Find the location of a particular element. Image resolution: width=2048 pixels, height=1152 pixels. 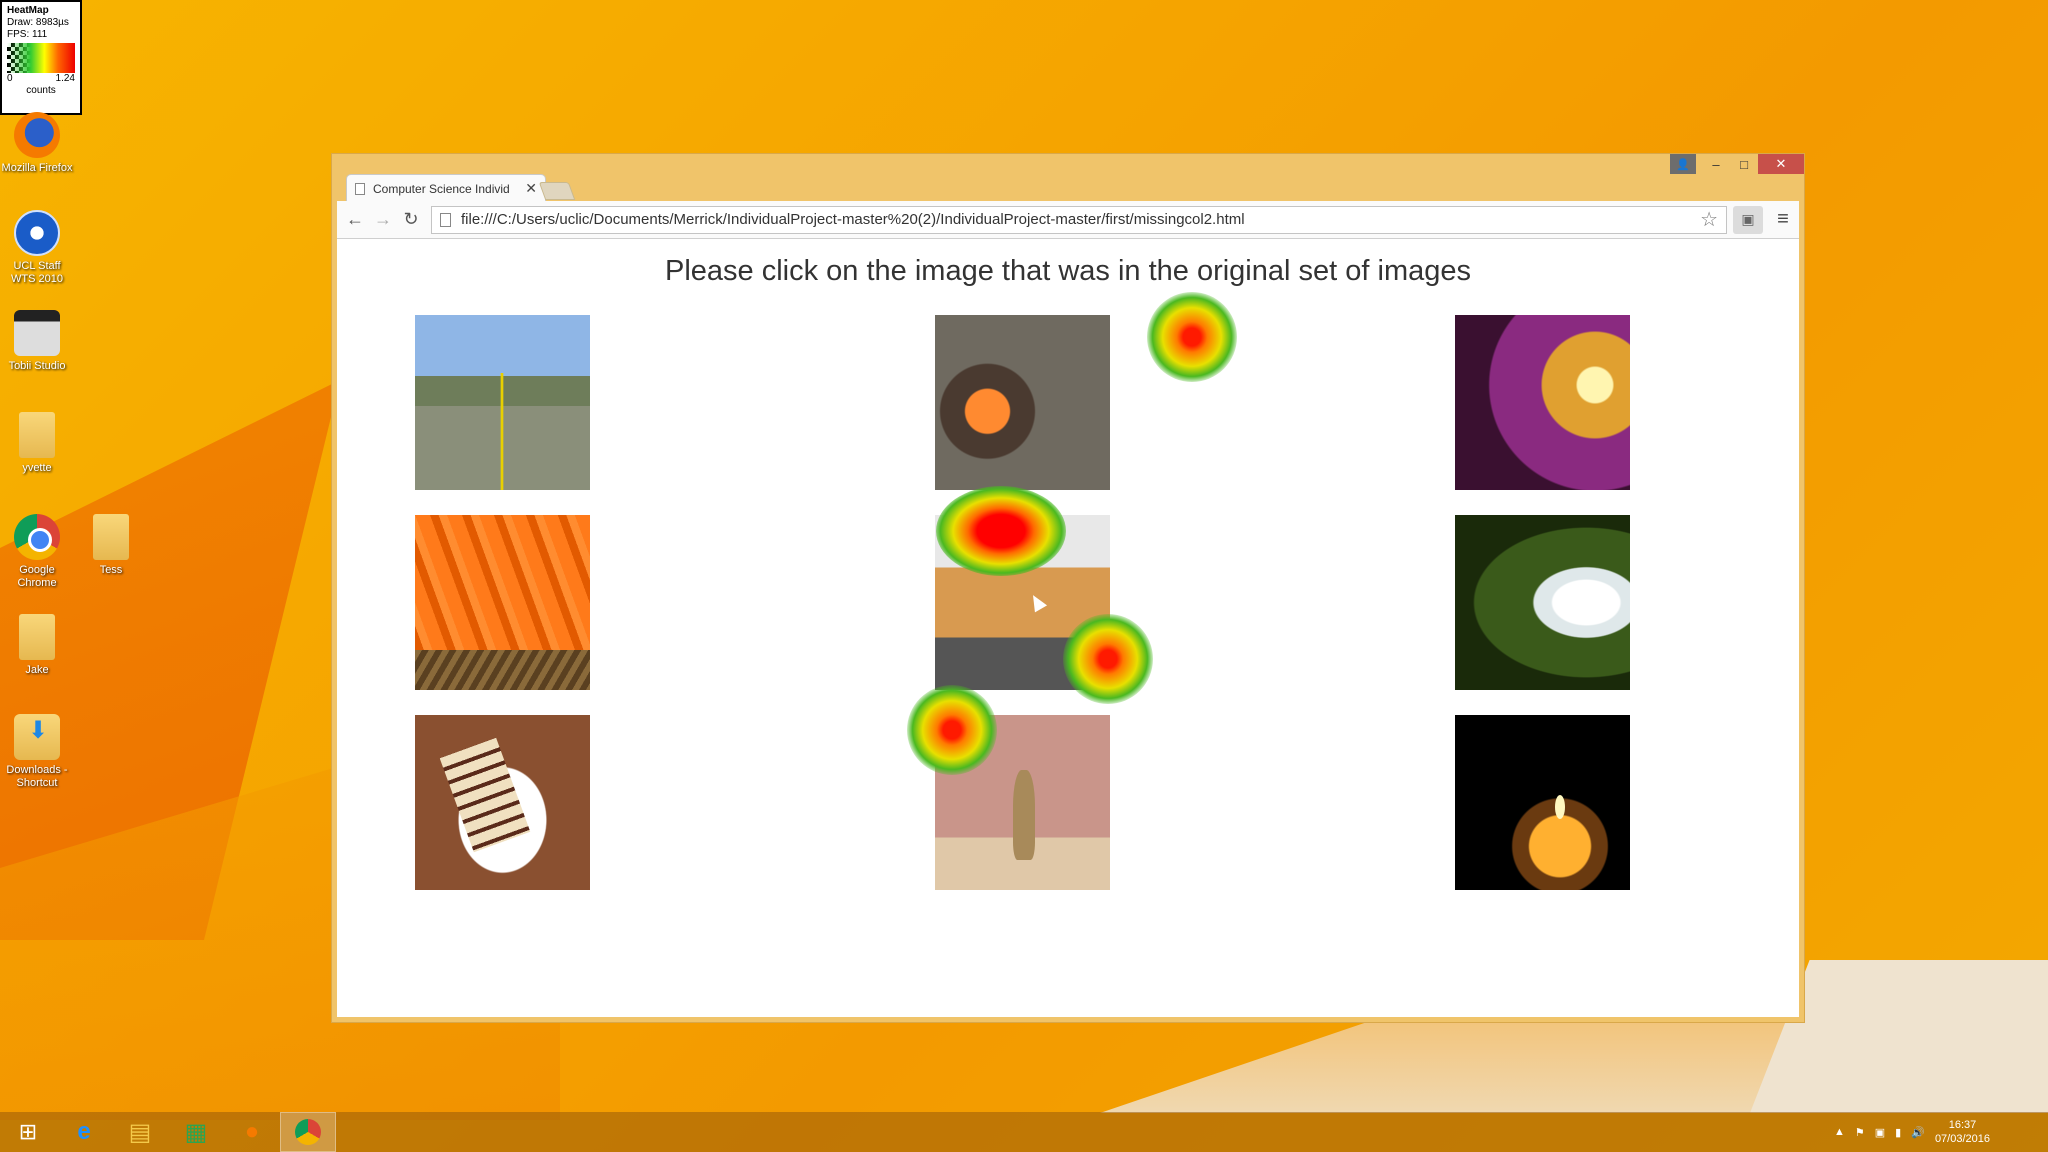

image-saxophone is located at coordinates (1542, 402).